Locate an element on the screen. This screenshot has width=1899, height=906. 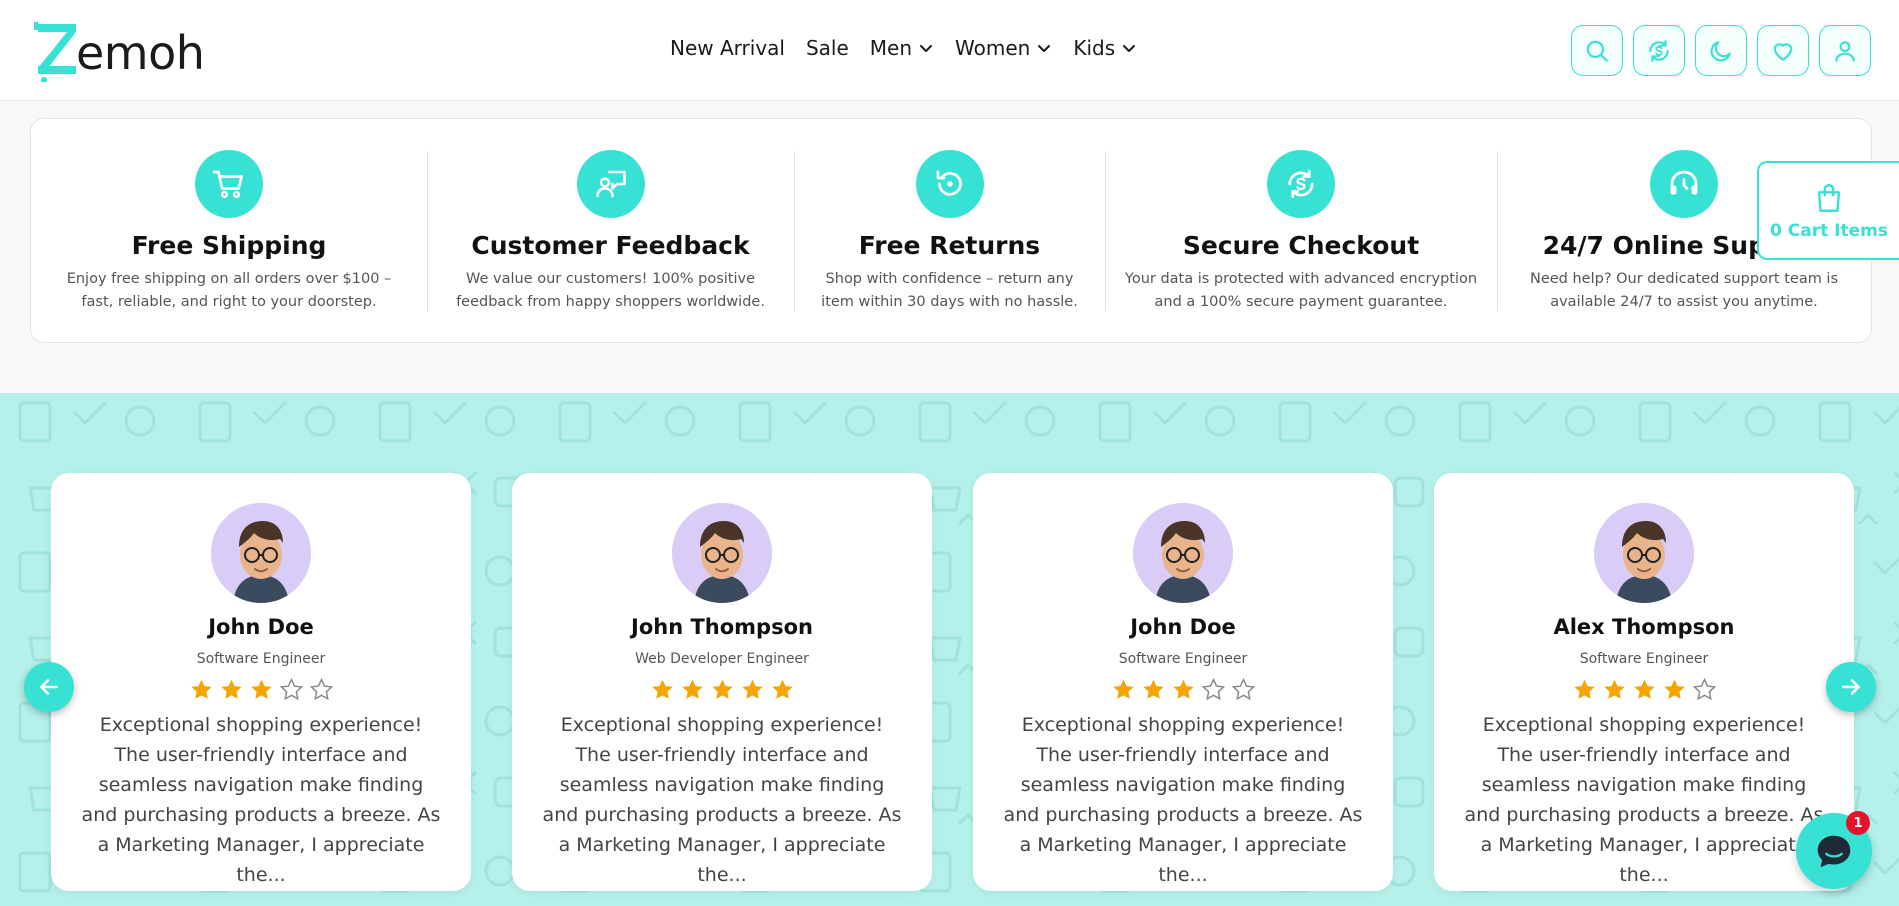
secure-payment-icon is located at coordinates (1301, 184).